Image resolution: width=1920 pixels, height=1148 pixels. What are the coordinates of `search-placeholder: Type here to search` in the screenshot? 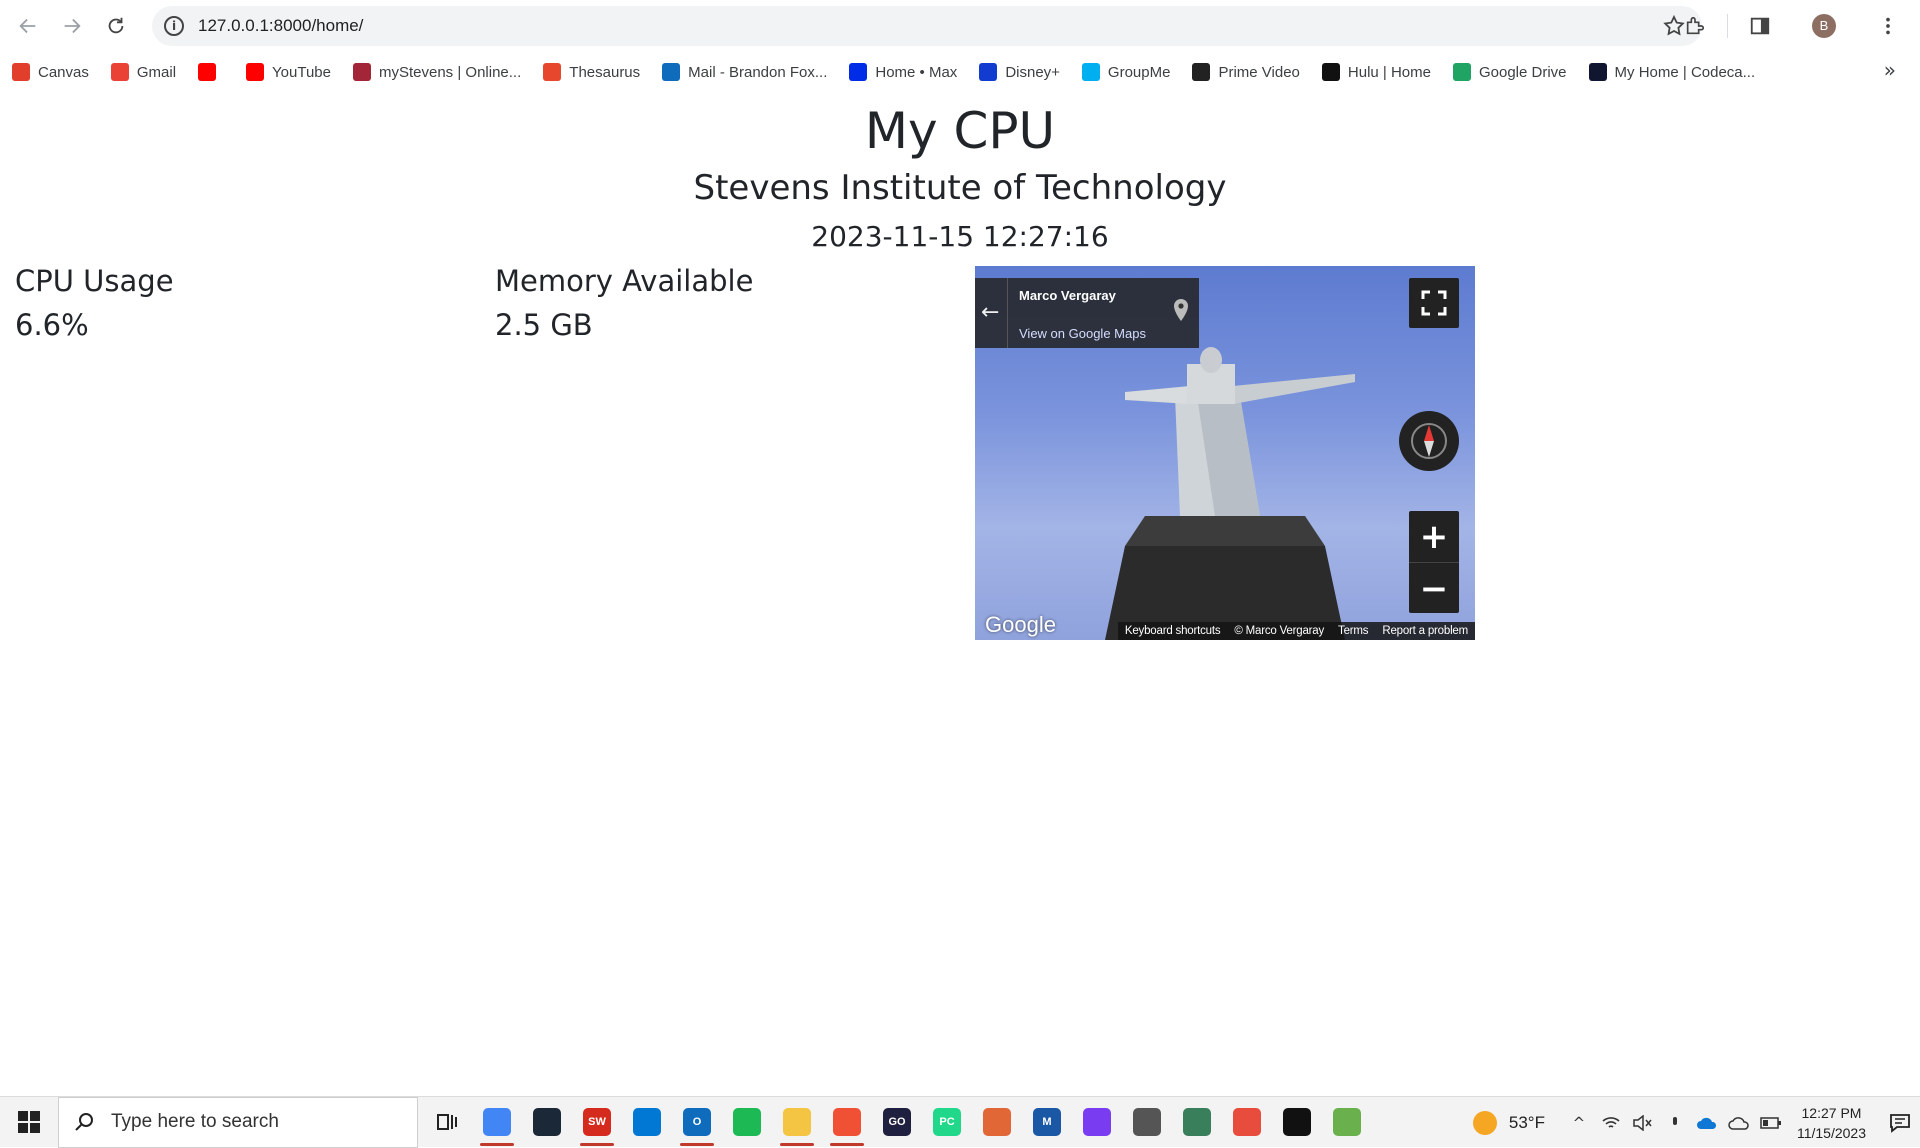 It's located at (195, 1122).